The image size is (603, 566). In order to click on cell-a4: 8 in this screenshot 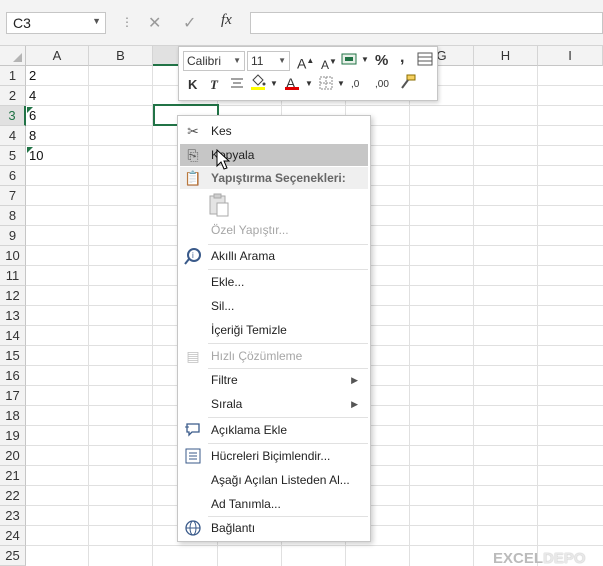, I will do `click(32, 136)`.